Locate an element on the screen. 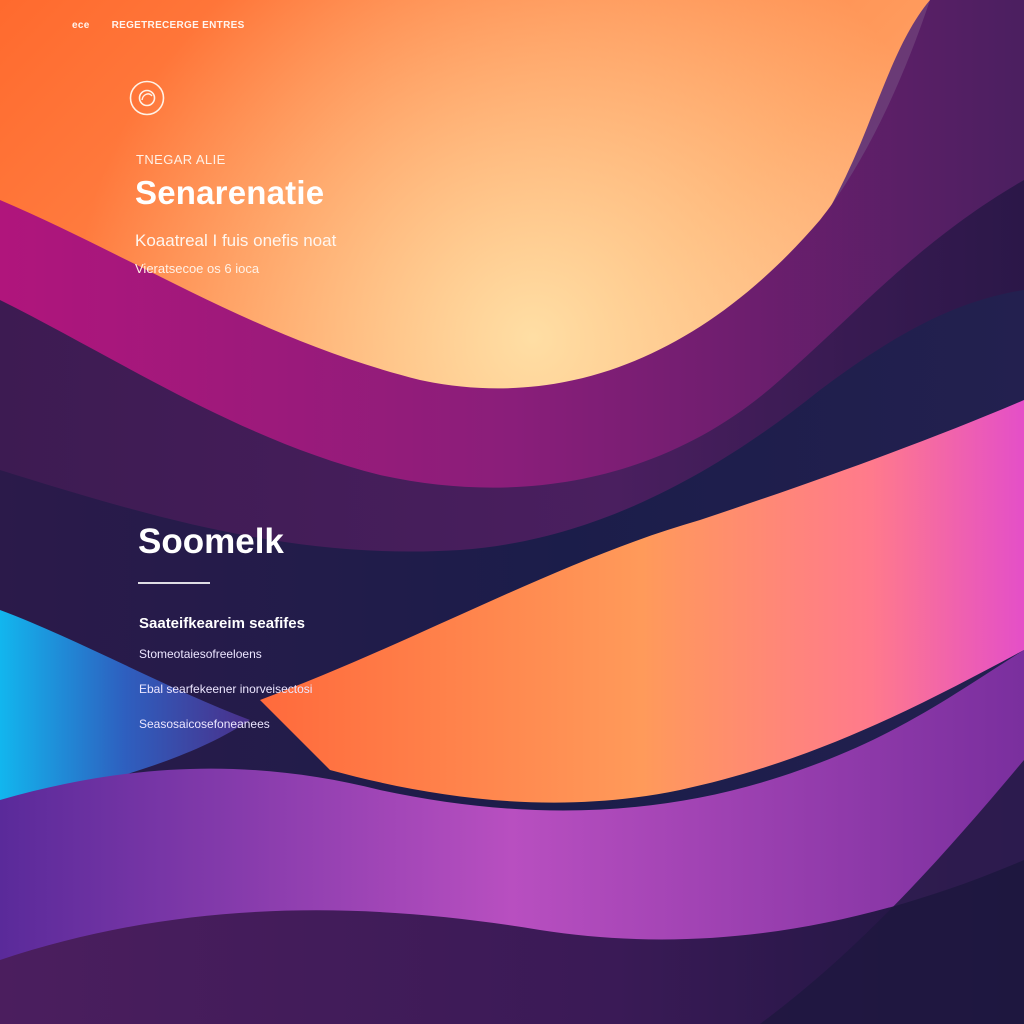 The width and height of the screenshot is (1024, 1024). section-title: Soomelk is located at coordinates (211, 541).